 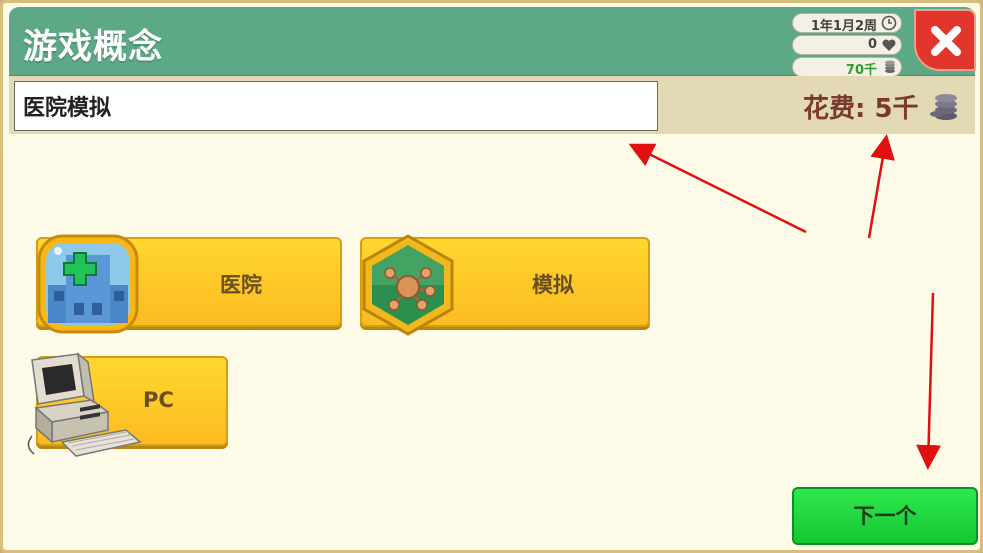 What do you see at coordinates (553, 285) in the screenshot?
I see `genre-label: 模拟` at bounding box center [553, 285].